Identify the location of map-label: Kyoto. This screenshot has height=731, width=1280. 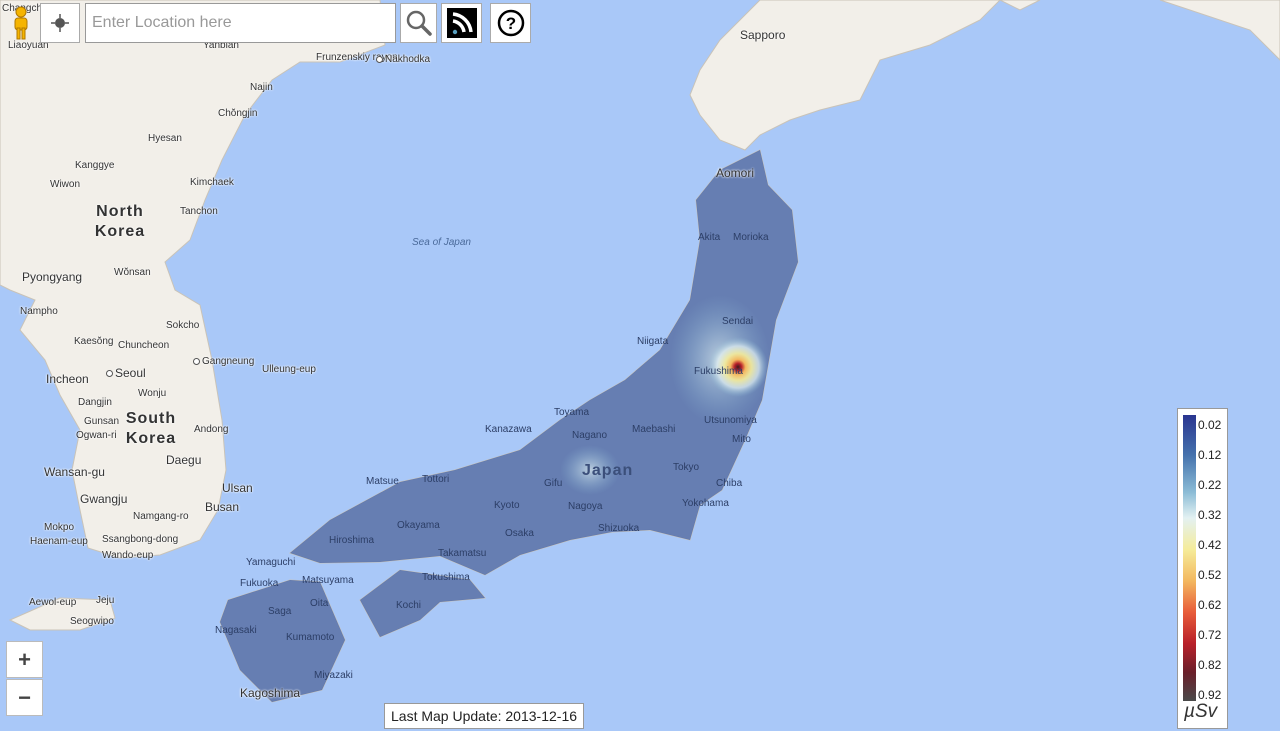
(507, 505).